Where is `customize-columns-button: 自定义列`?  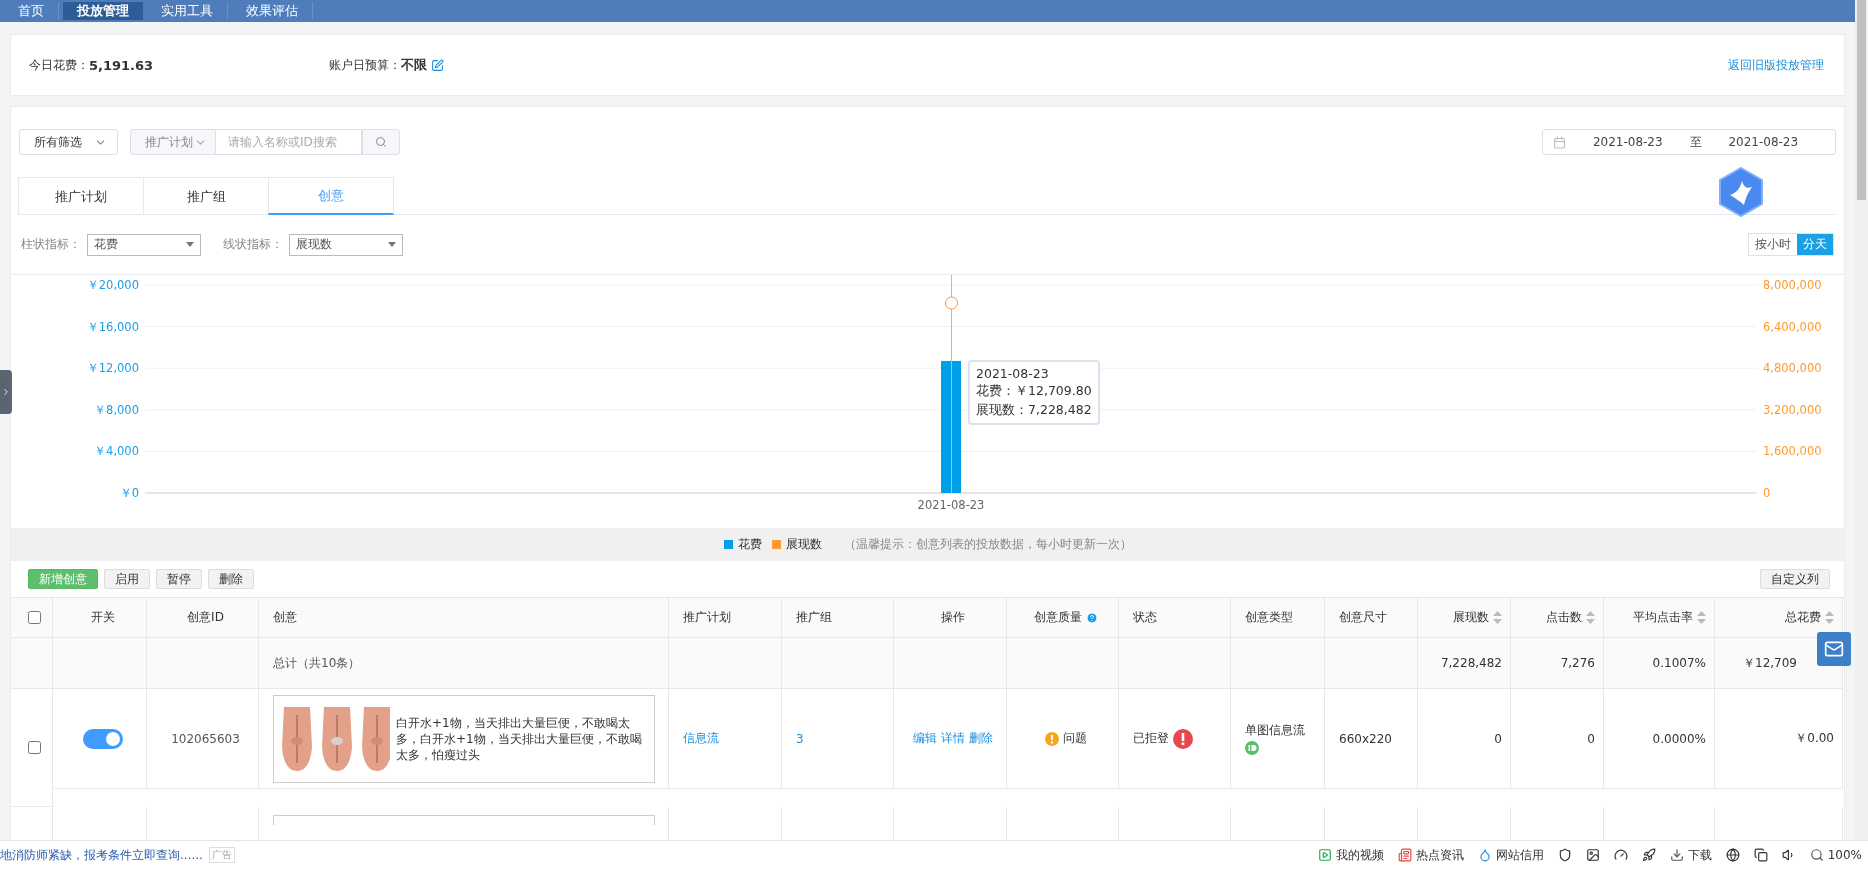
customize-columns-button: 自定义列 is located at coordinates (1795, 579).